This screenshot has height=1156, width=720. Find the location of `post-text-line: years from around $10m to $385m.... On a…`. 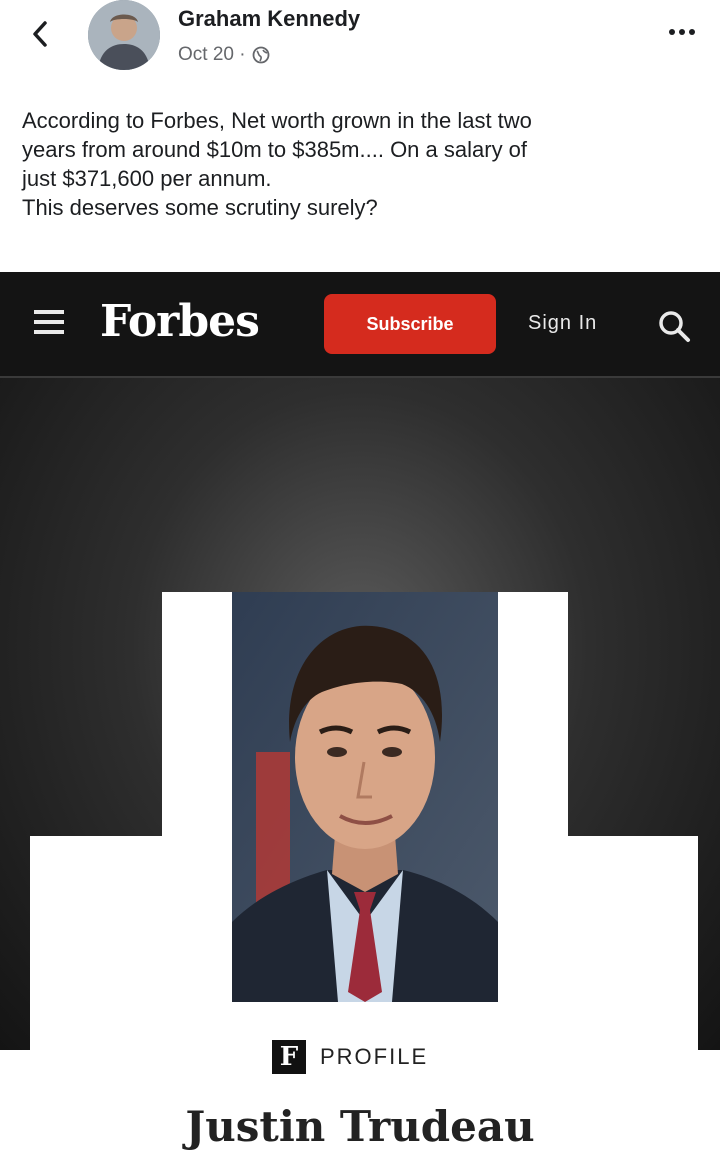

post-text-line: years from around $10m to $385m.... On a… is located at coordinates (275, 149).